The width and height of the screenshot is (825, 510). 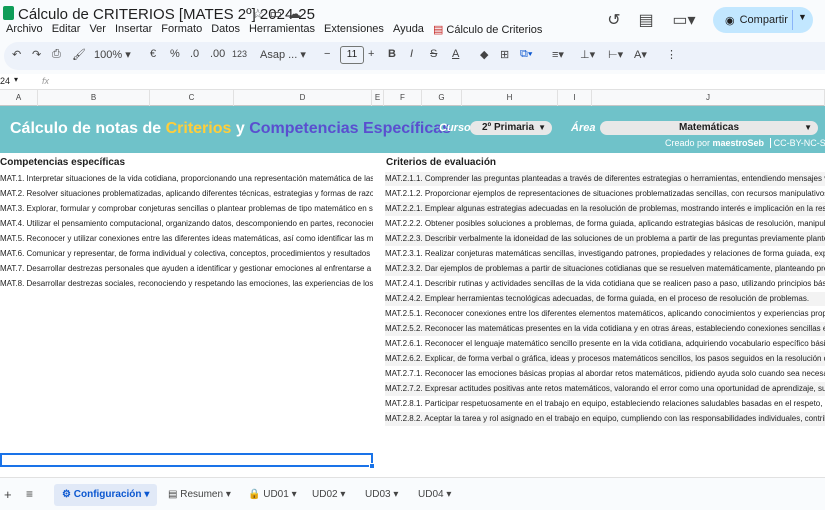 What do you see at coordinates (575, 98) in the screenshot?
I see `column-header-i: I` at bounding box center [575, 98].